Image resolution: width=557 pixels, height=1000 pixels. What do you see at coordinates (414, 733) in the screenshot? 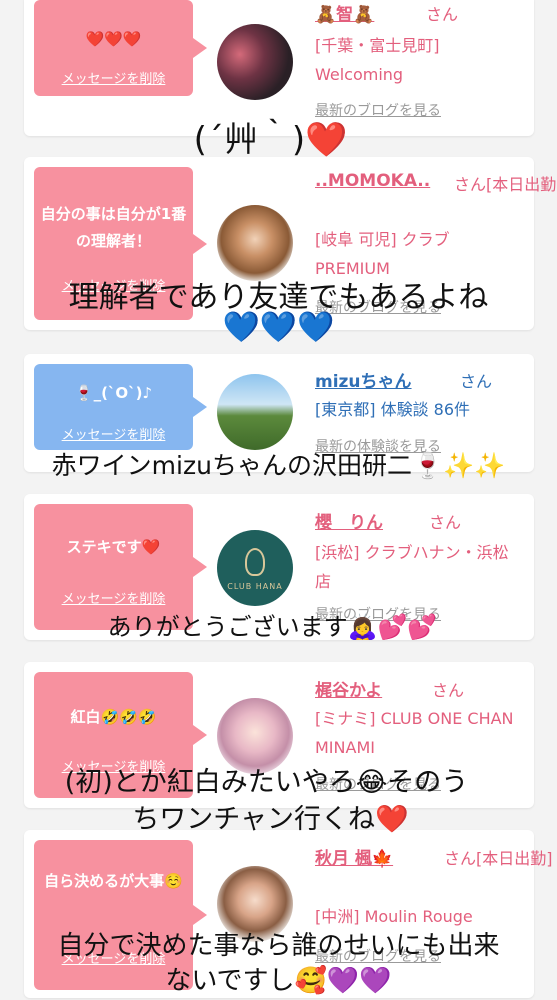
I see `sender-info: [ミナミ] CLUB ONE CHAN MINAMI` at bounding box center [414, 733].